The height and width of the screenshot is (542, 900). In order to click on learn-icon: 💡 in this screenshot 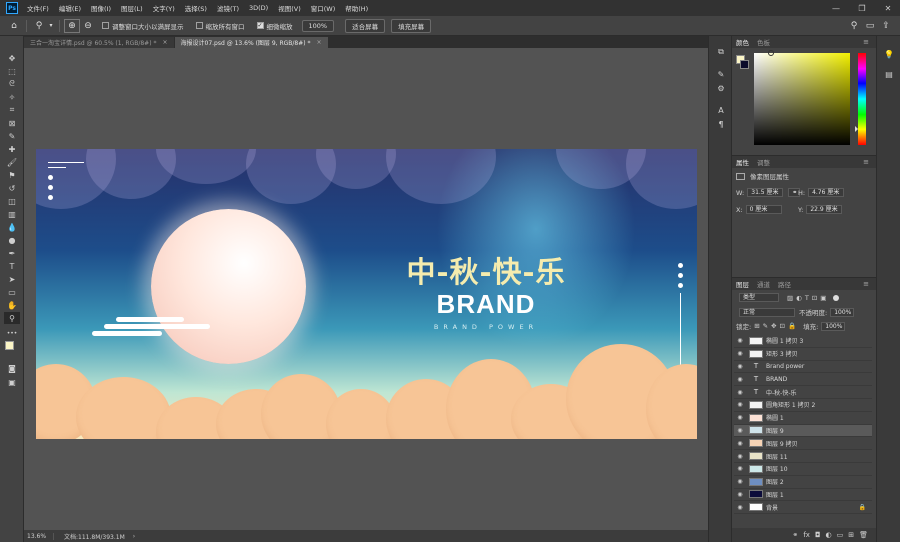, I will do `click(889, 54)`.